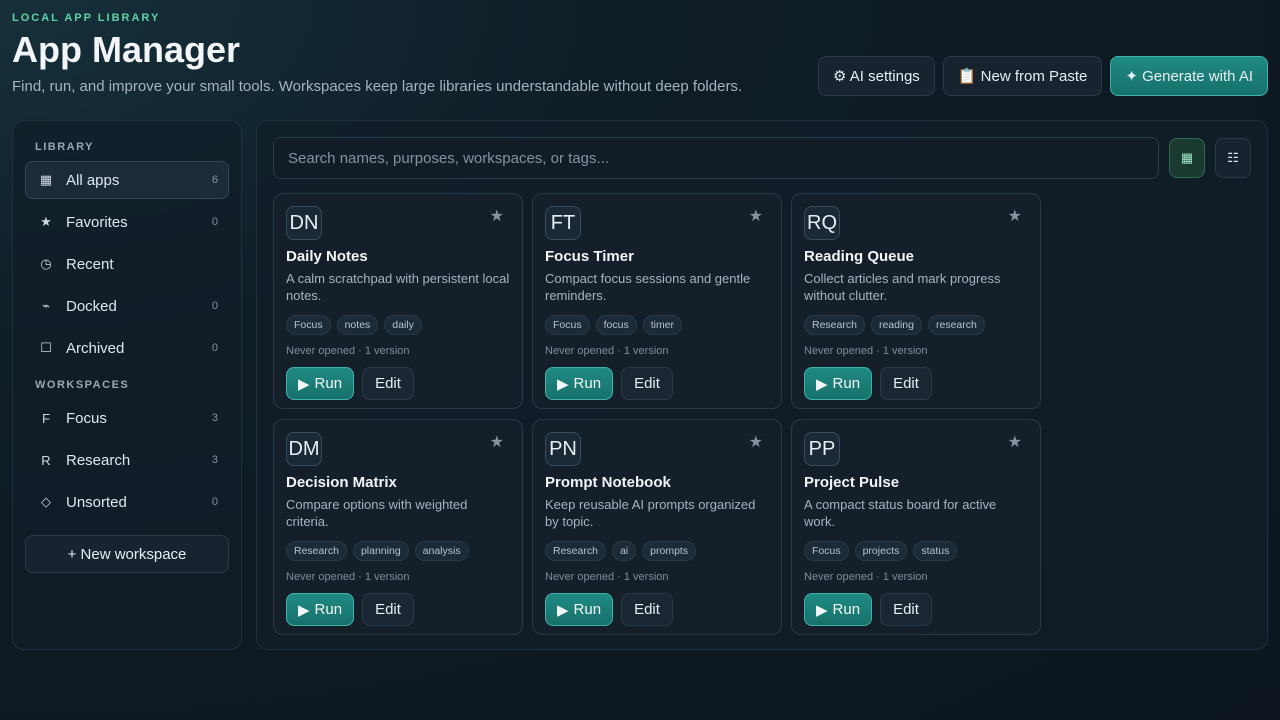 The height and width of the screenshot is (720, 1280). I want to click on app-tags: Research reading research, so click(916, 325).